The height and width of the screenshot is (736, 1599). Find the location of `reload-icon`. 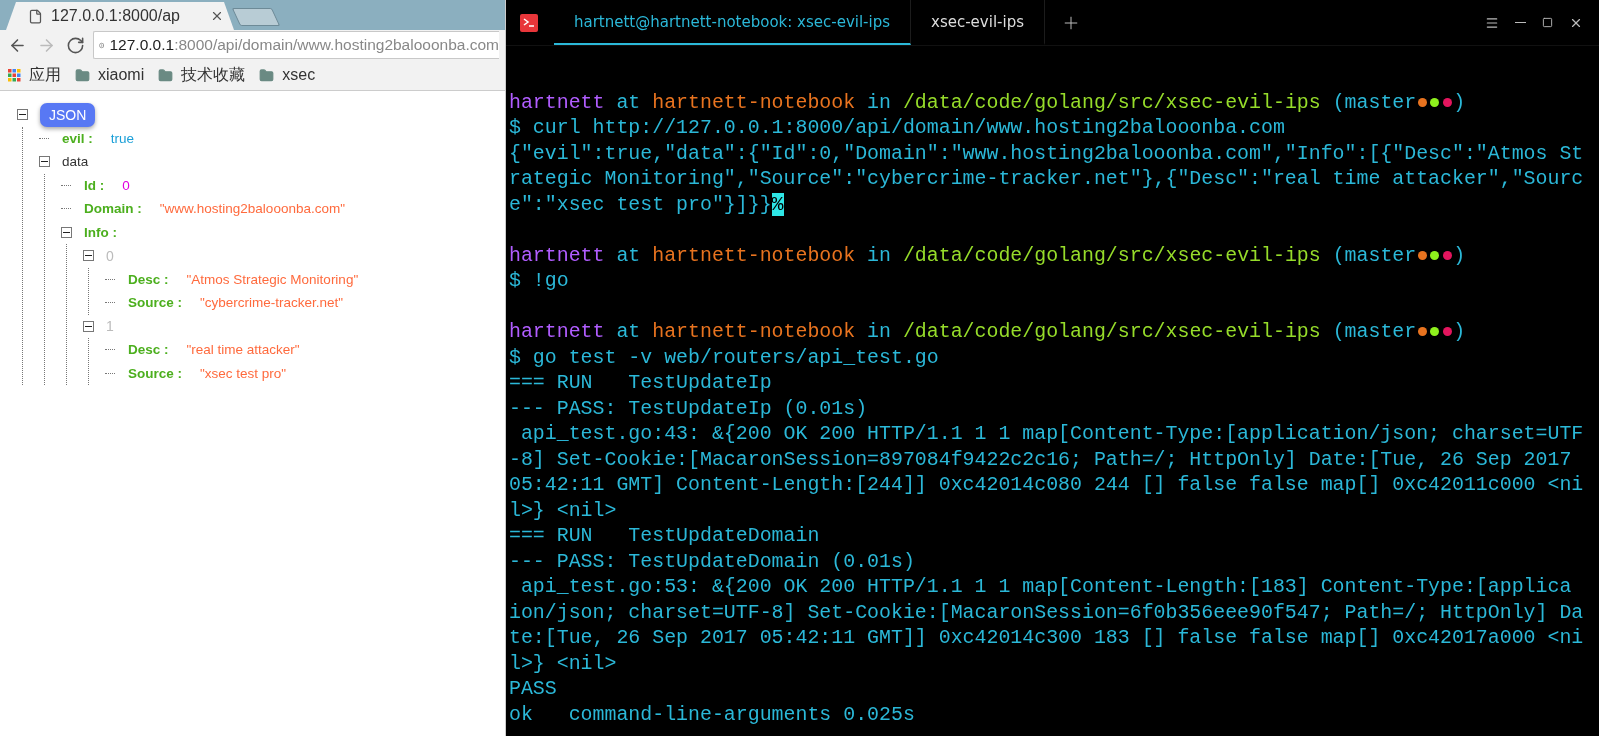

reload-icon is located at coordinates (75, 45).